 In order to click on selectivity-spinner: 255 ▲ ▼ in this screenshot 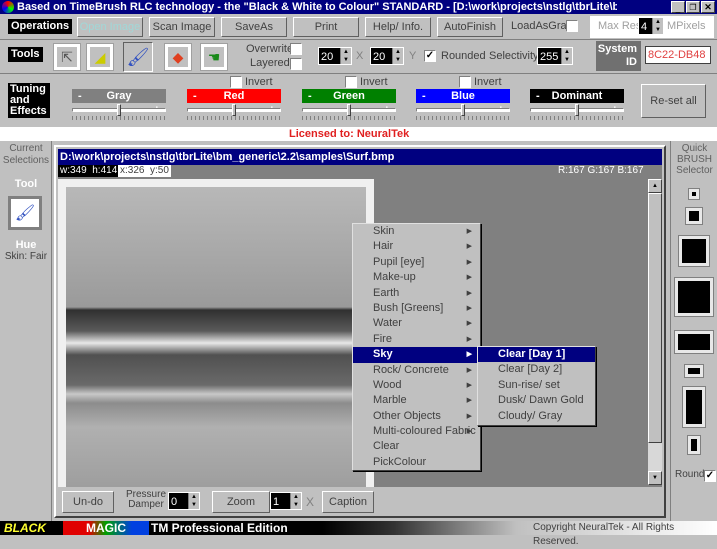, I will do `click(555, 56)`.